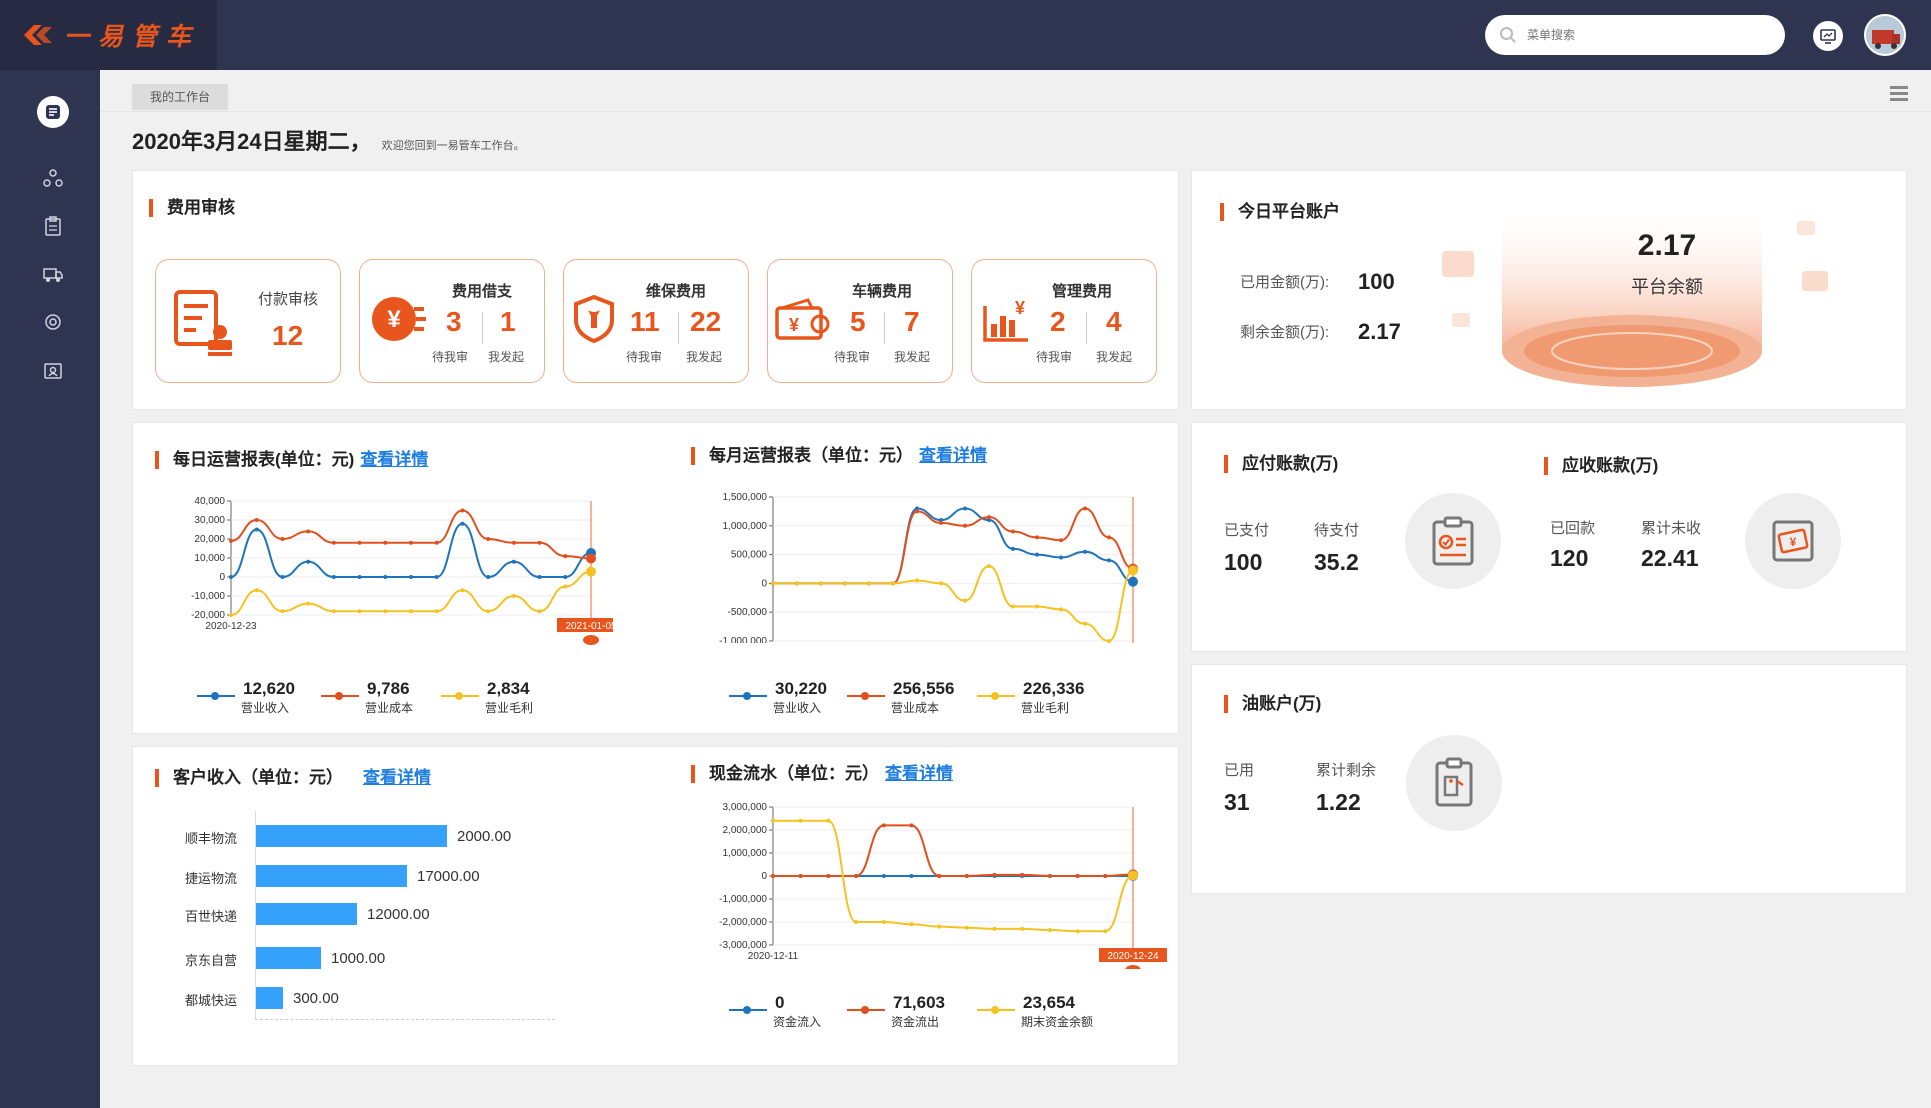 This screenshot has width=1931, height=1108. Describe the element at coordinates (953, 455) in the screenshot. I see `monthly-detail-link: 查看详情` at that location.